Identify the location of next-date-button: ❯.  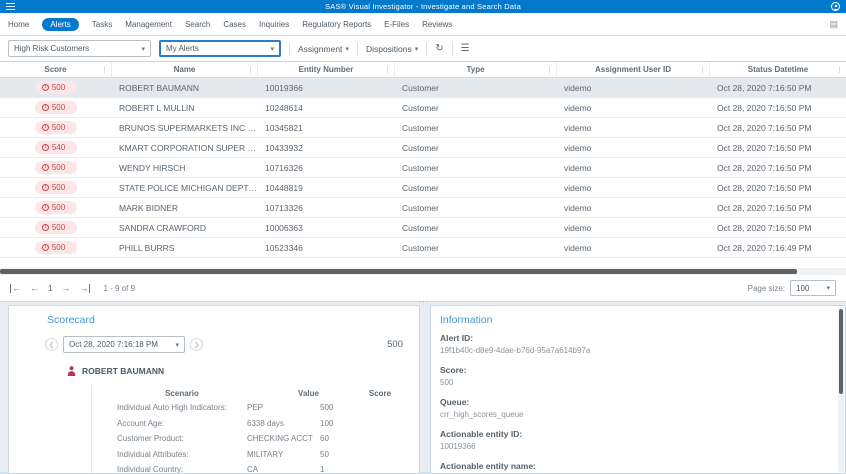
(196, 344).